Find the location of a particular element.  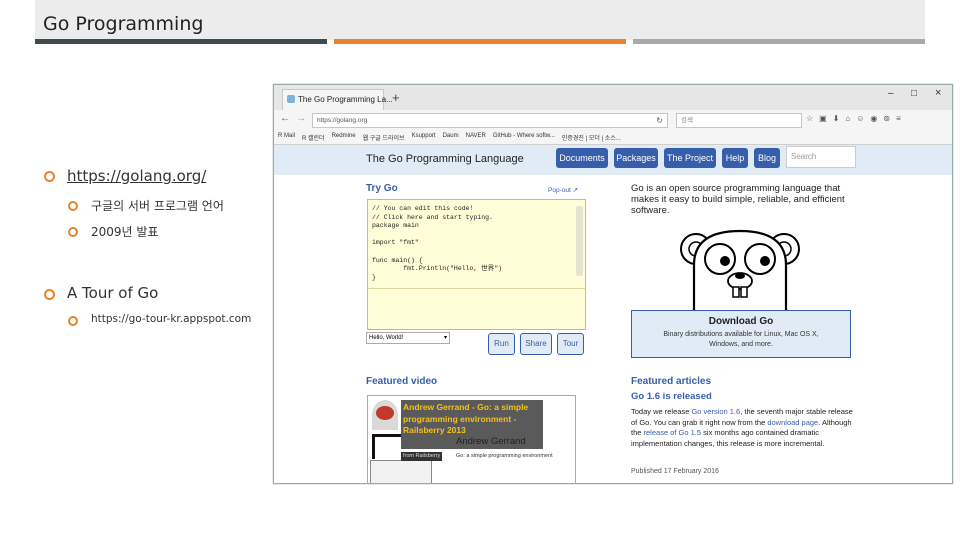

nav-packages: Packages is located at coordinates (636, 158).